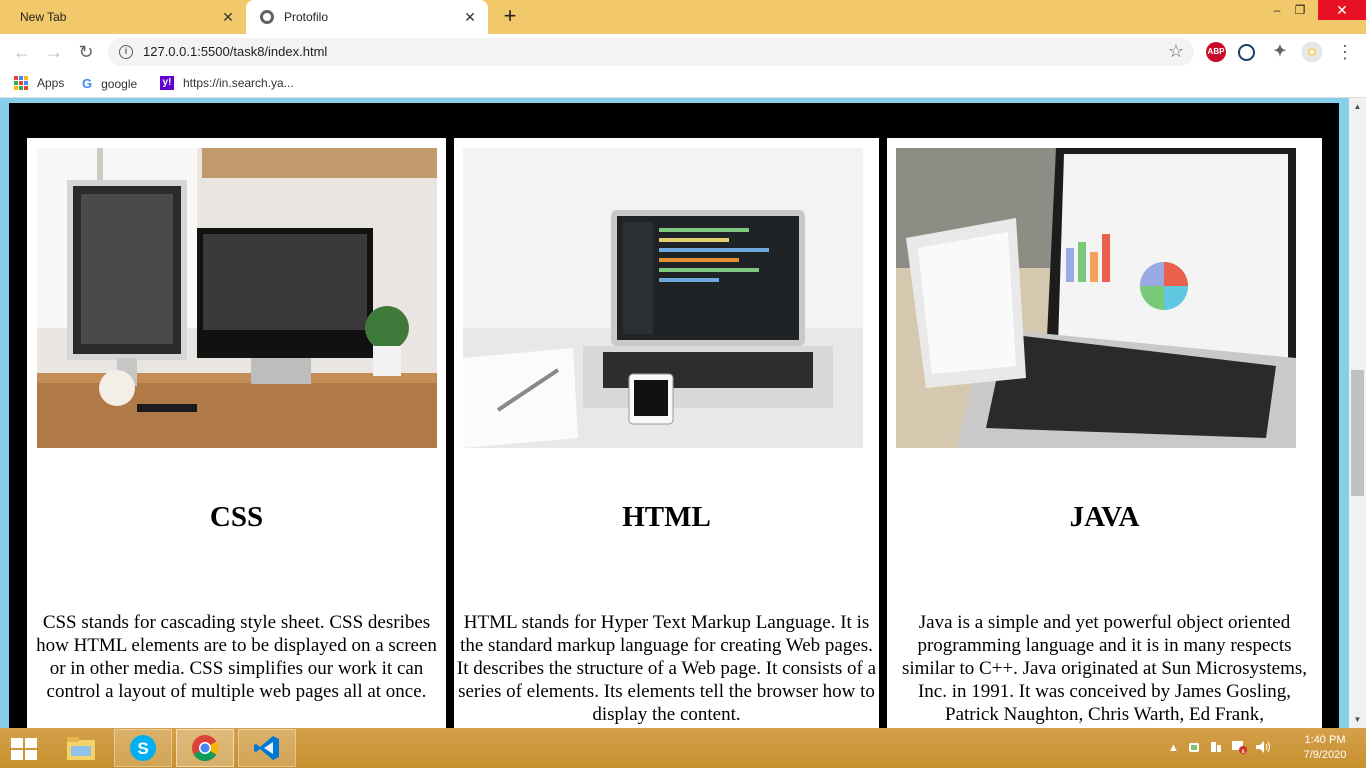  Describe the element at coordinates (1239, 748) in the screenshot. I see `flag-icon: x` at that location.